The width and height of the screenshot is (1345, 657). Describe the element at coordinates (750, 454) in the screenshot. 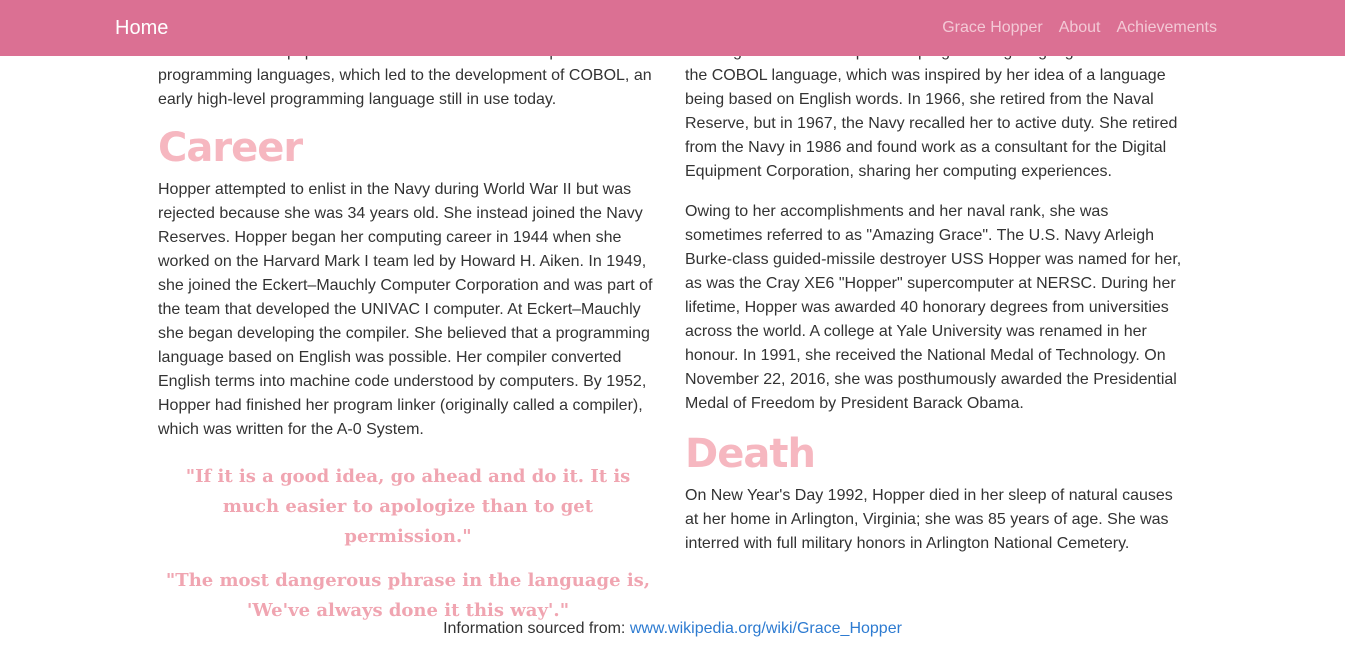

I see `death-heading: Death` at that location.